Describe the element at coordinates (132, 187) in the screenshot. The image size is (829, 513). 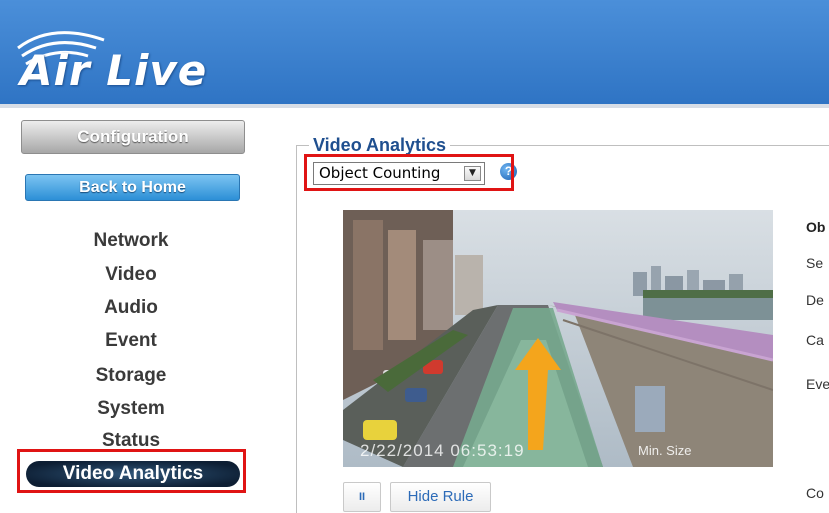
I see `back-to-home-button: Back to Home` at that location.